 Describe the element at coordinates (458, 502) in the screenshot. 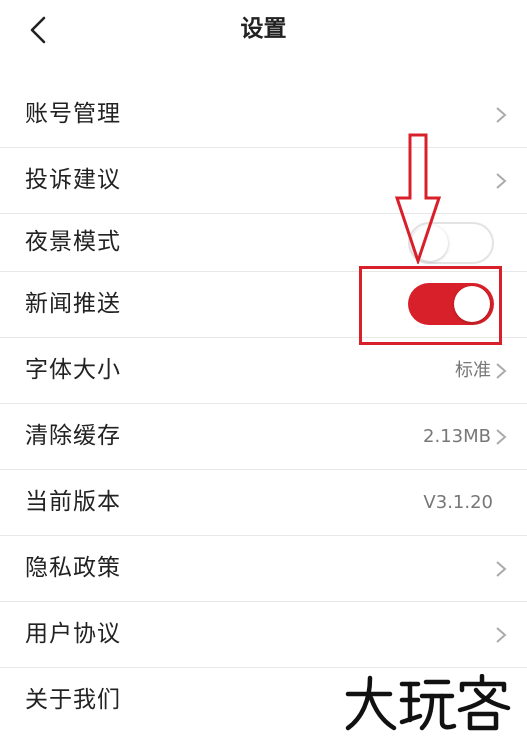

I see `version-value: V3.1.20` at that location.